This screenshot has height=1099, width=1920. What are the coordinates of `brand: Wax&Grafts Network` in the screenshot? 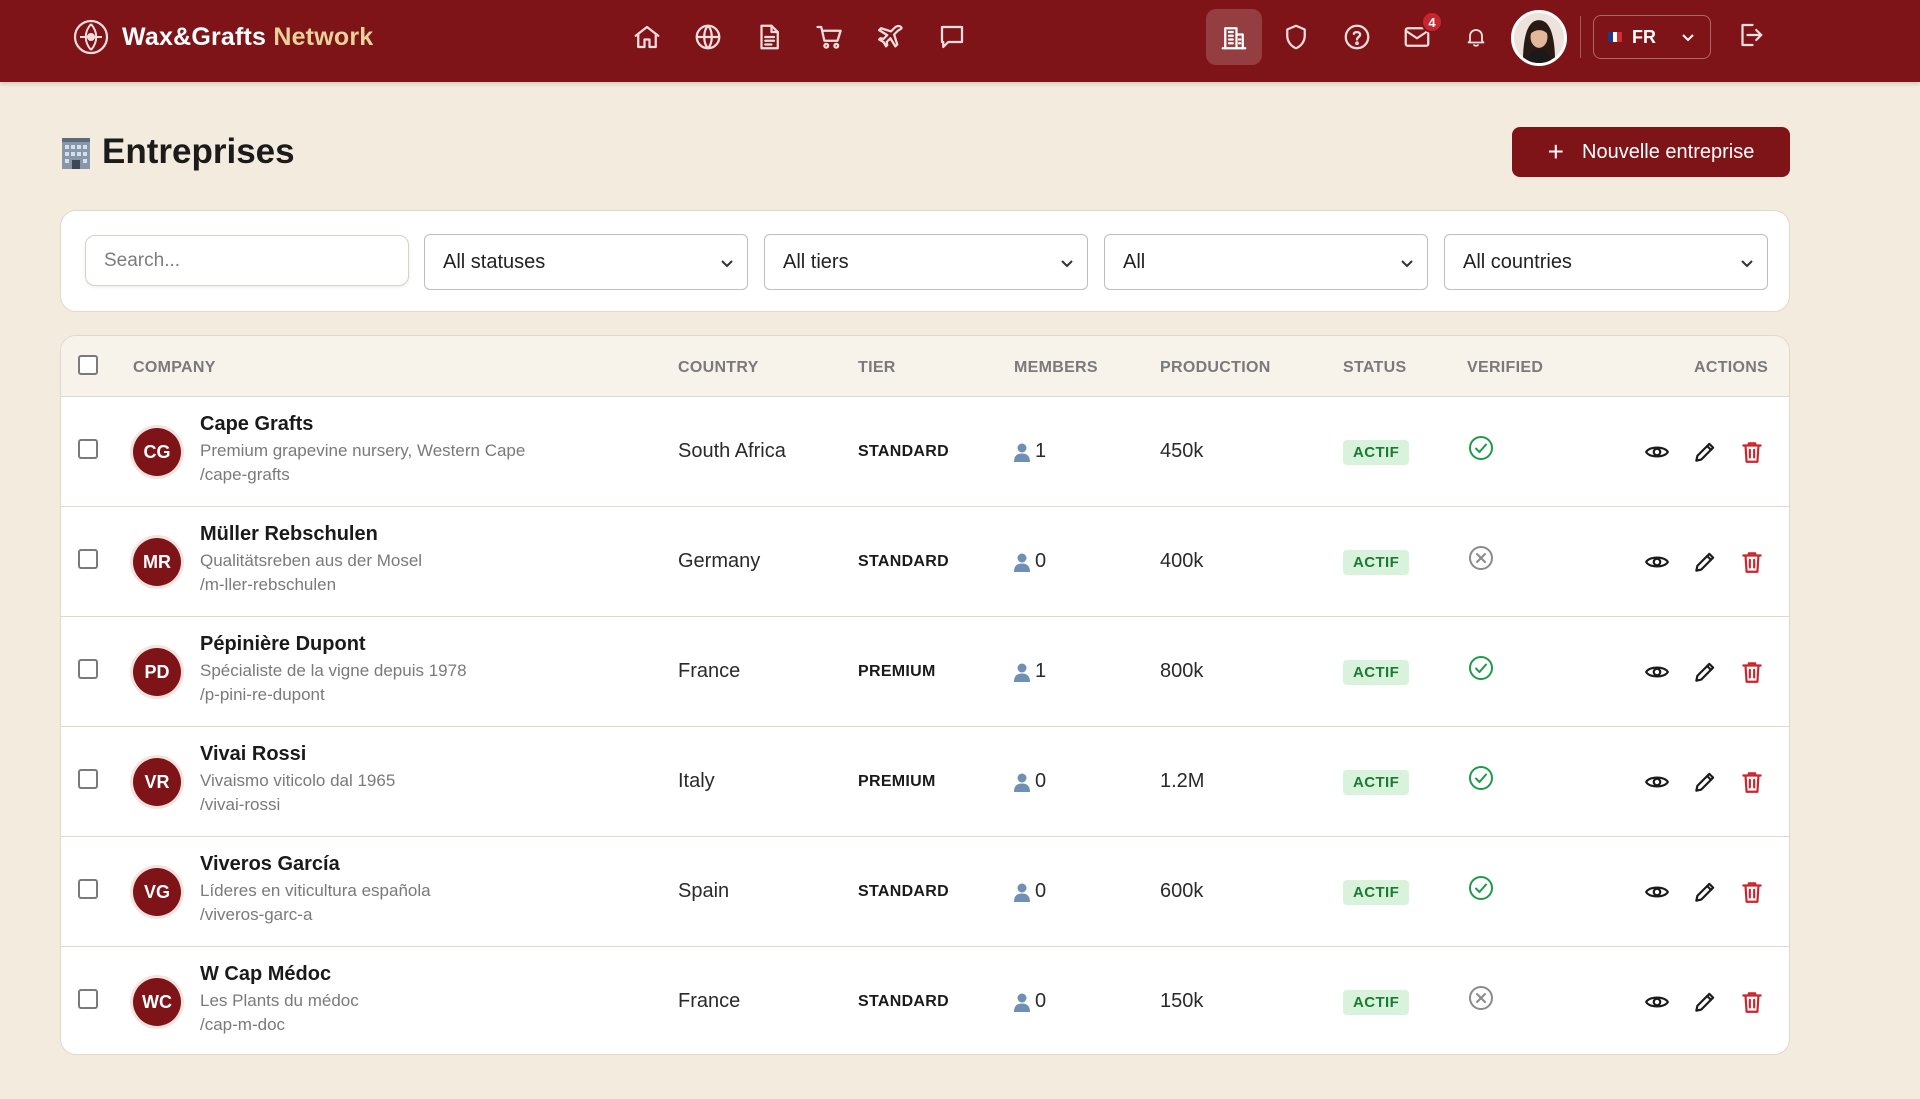 It's located at (222, 37).